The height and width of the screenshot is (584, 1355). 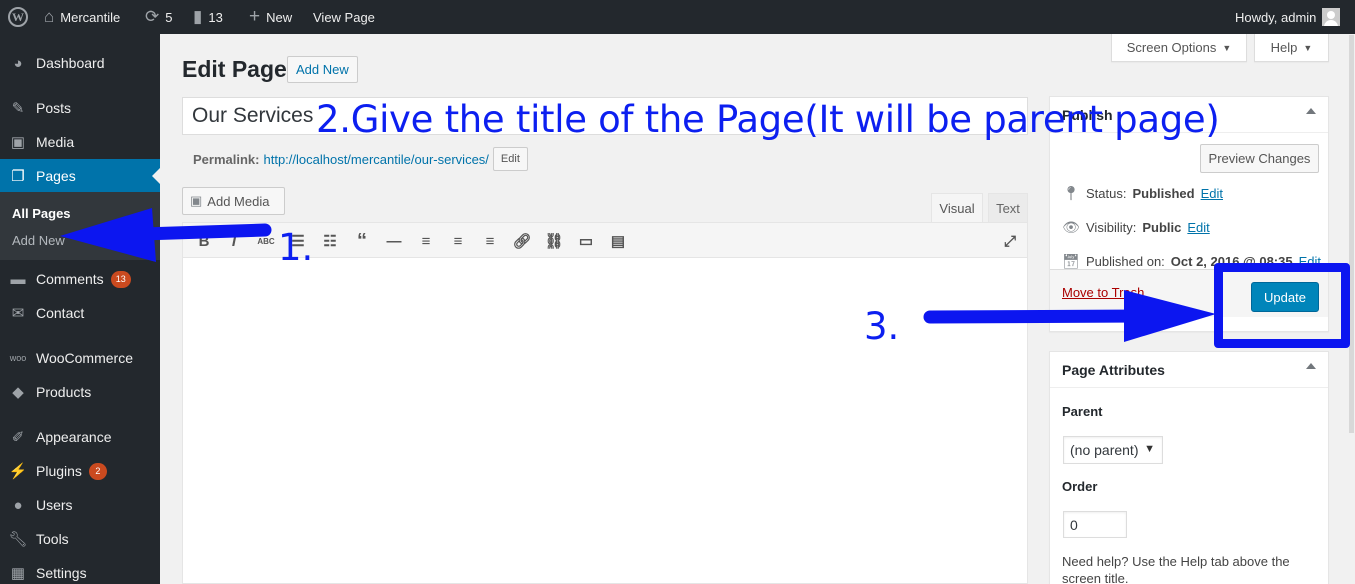 I want to click on wordpress-logo-icon: W, so click(x=18, y=17).